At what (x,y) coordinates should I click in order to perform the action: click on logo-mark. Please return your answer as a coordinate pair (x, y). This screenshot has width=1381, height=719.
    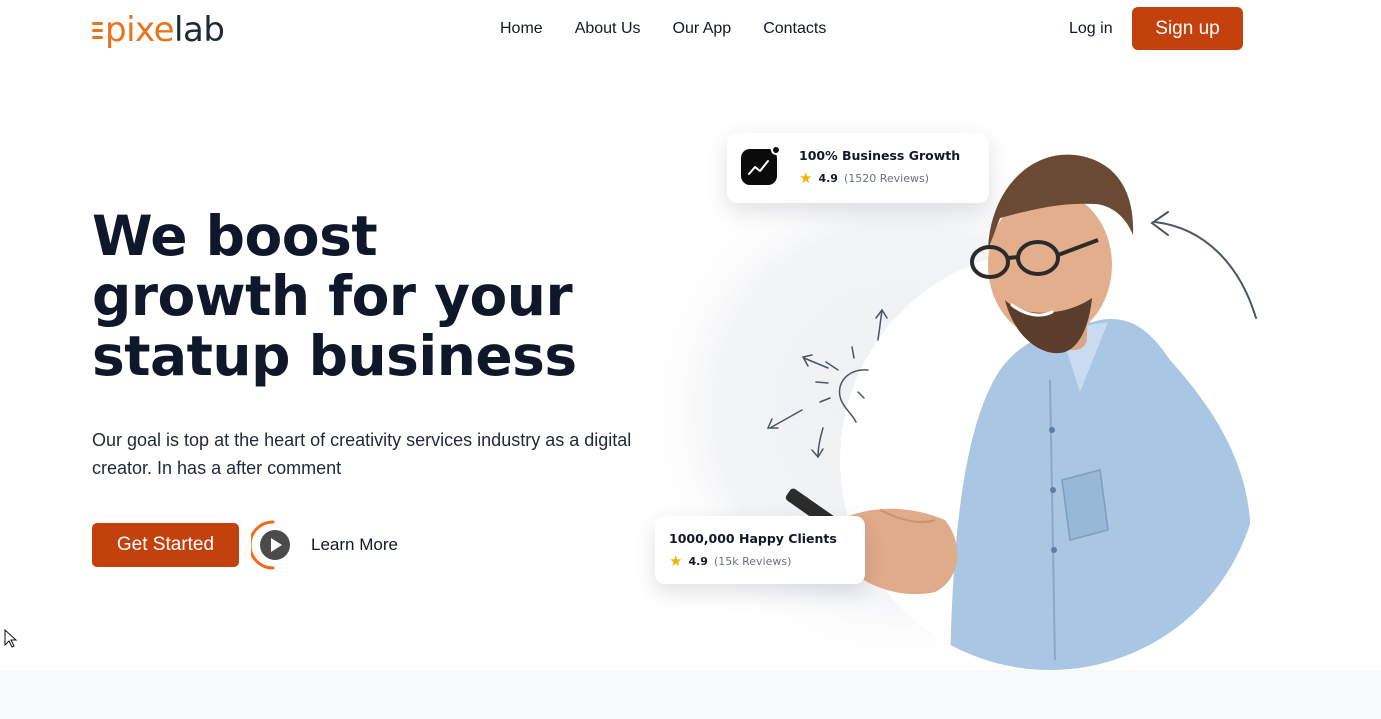
    Looking at the image, I should click on (97, 30).